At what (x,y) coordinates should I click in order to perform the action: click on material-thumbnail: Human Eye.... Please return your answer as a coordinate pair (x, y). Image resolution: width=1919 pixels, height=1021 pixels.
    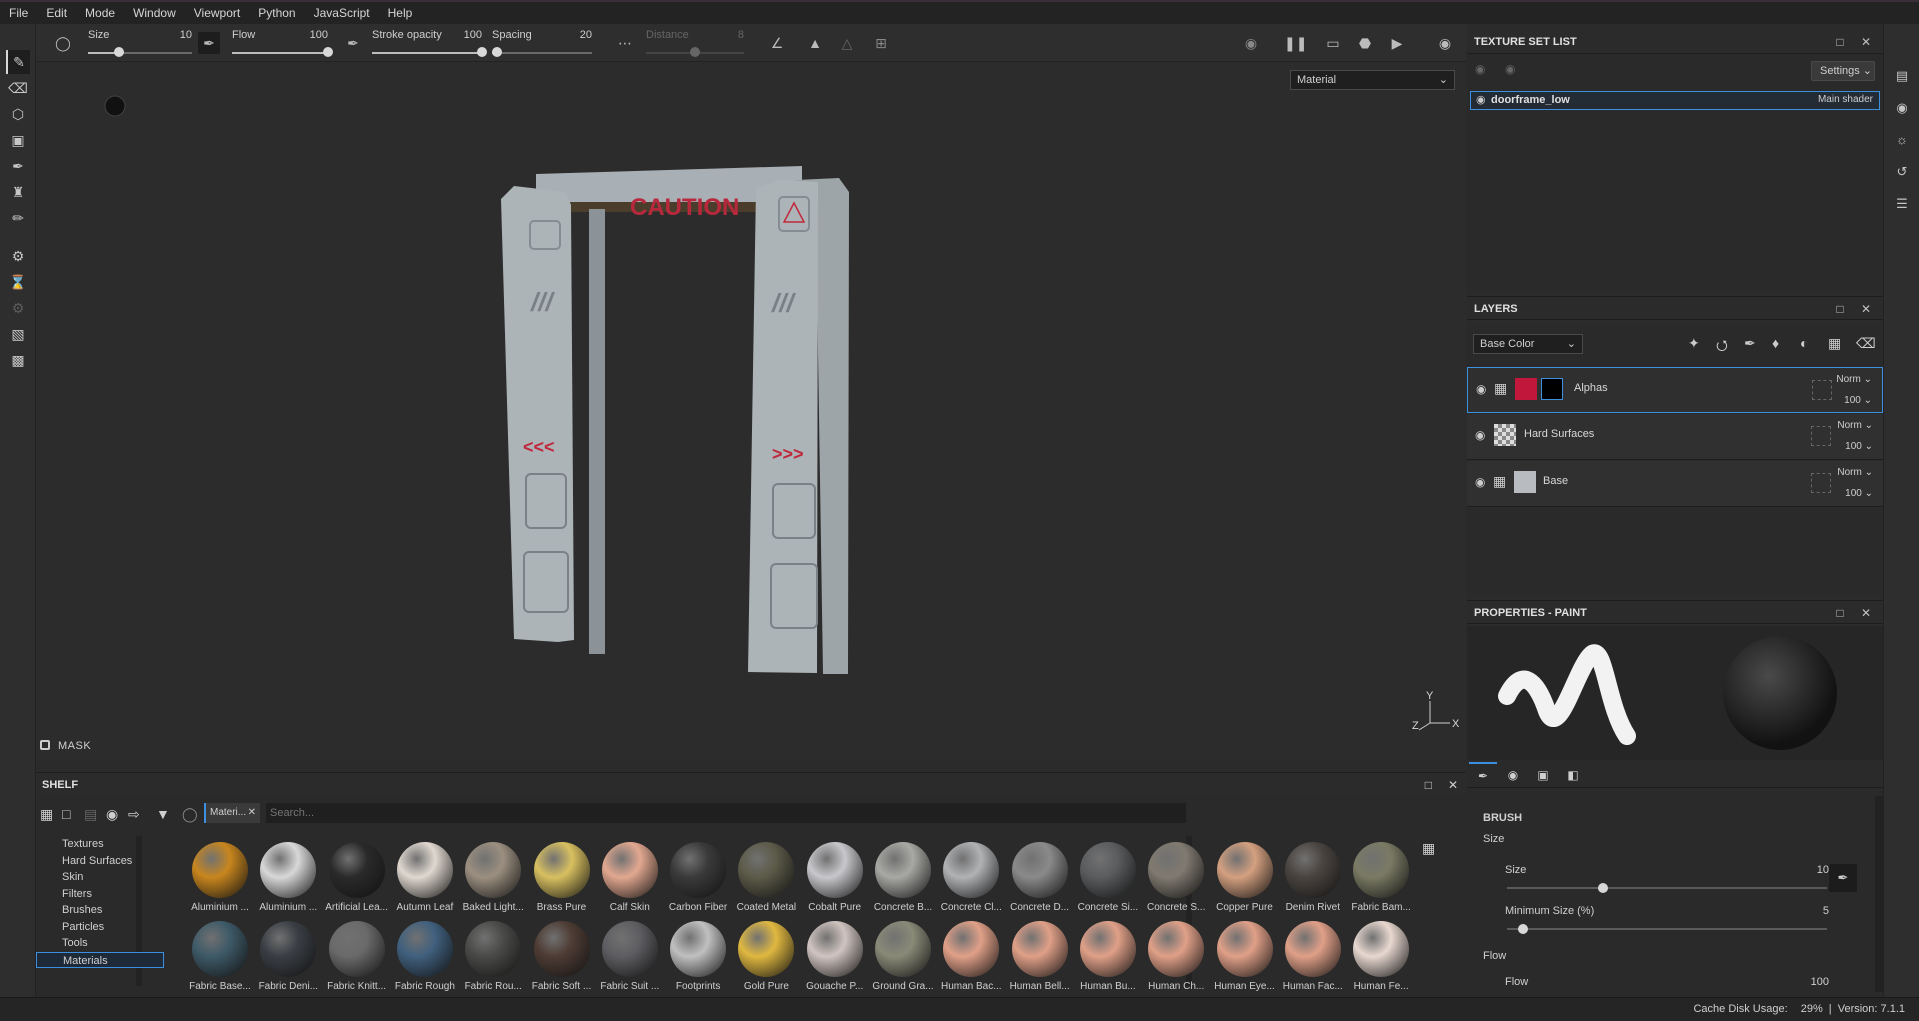
    Looking at the image, I should click on (1245, 959).